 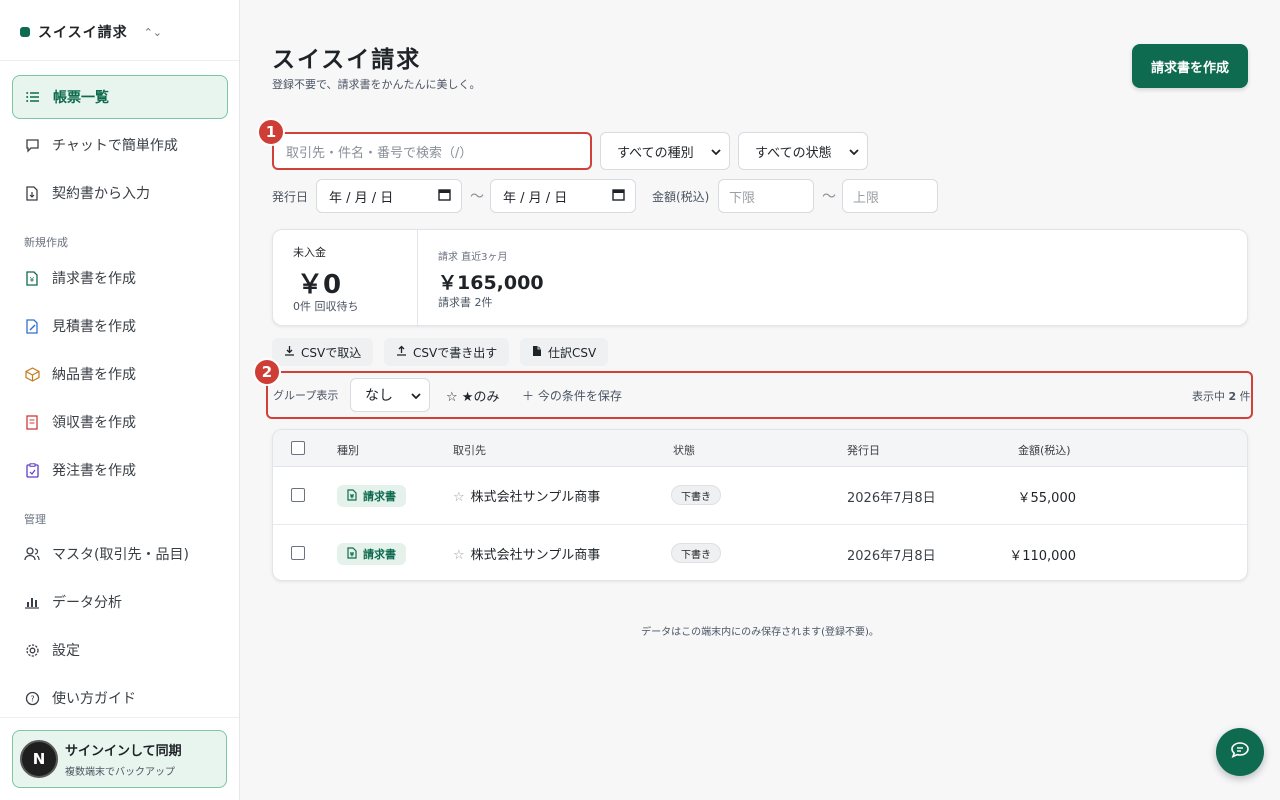 I want to click on date-from-input: 年 / 月 / 日, so click(x=389, y=196).